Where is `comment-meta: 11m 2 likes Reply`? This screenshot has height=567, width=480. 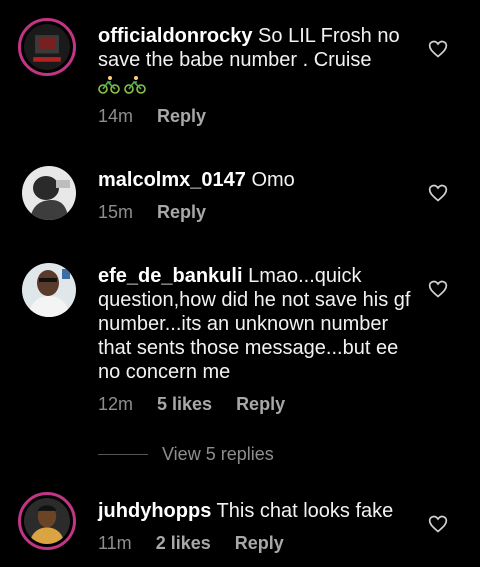 comment-meta: 11m 2 likes Reply is located at coordinates (191, 543).